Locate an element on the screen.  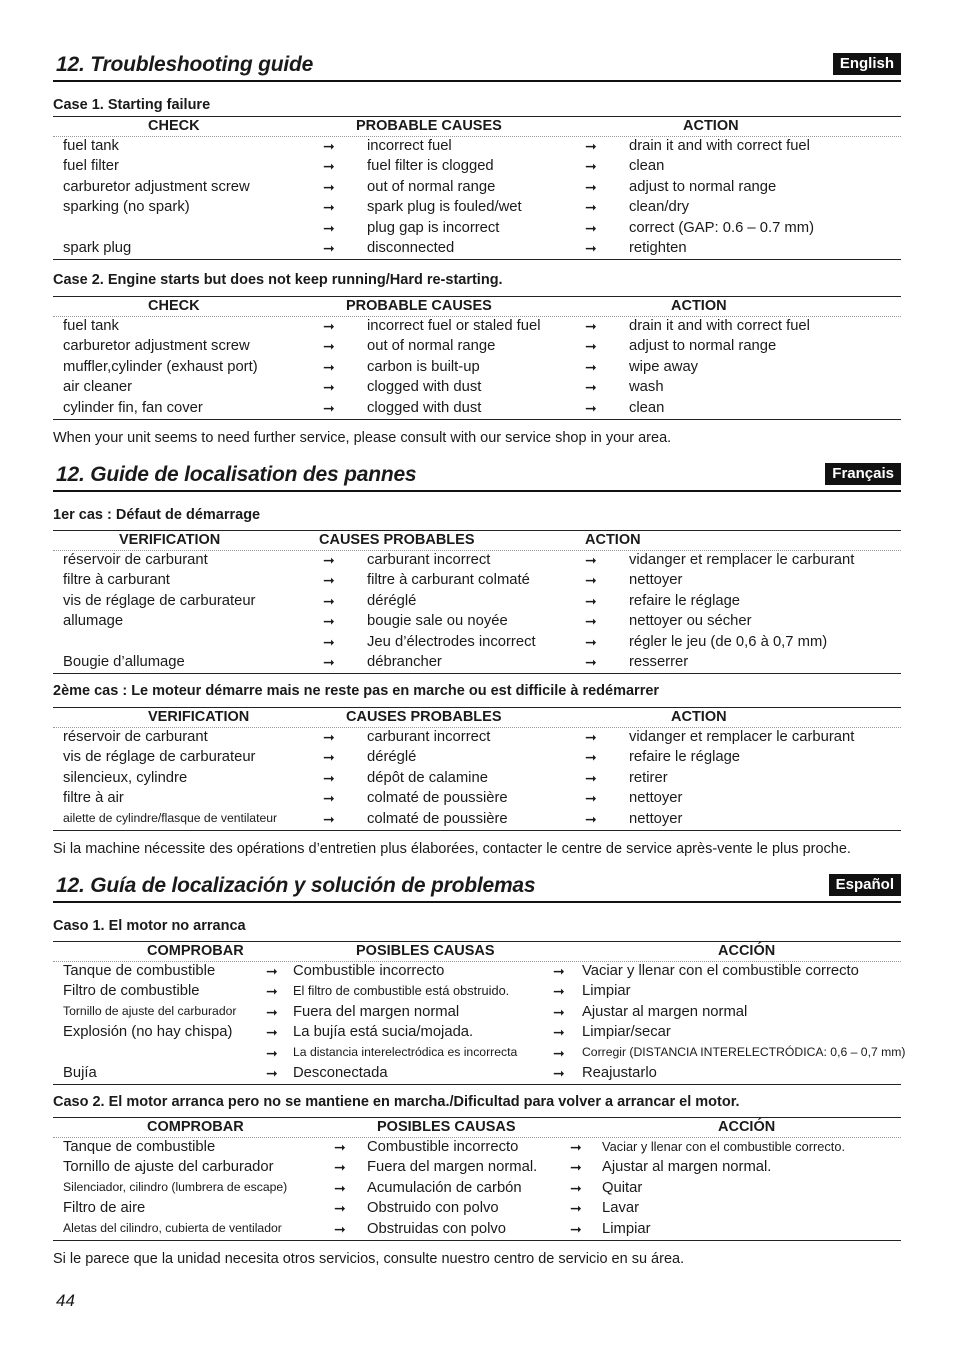
table-row: air cleaner ➞ clogged with dust ➞ wash is located at coordinates (477, 388).